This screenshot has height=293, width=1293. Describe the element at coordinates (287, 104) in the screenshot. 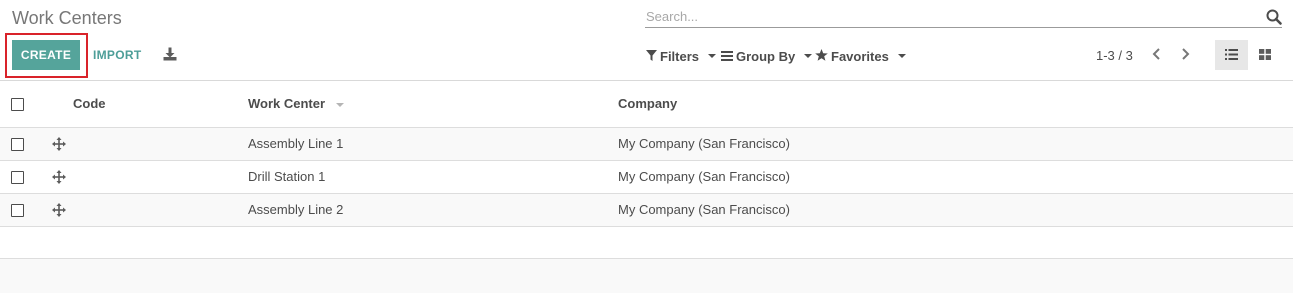

I see `column-header-work-center-label: Work Center` at that location.